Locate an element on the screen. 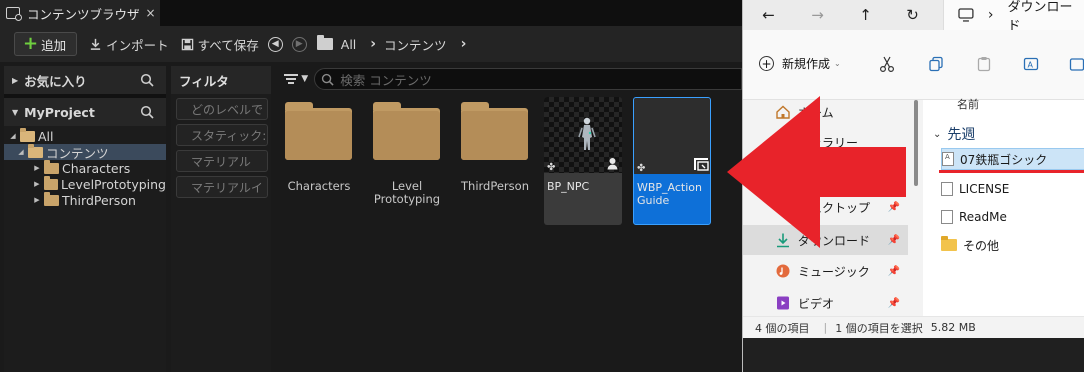 This screenshot has height=372, width=1084. computer-icon is located at coordinates (966, 15).